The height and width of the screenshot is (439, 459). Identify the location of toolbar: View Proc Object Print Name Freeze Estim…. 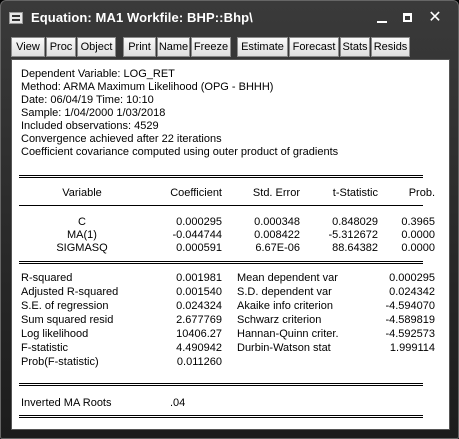
(231, 47).